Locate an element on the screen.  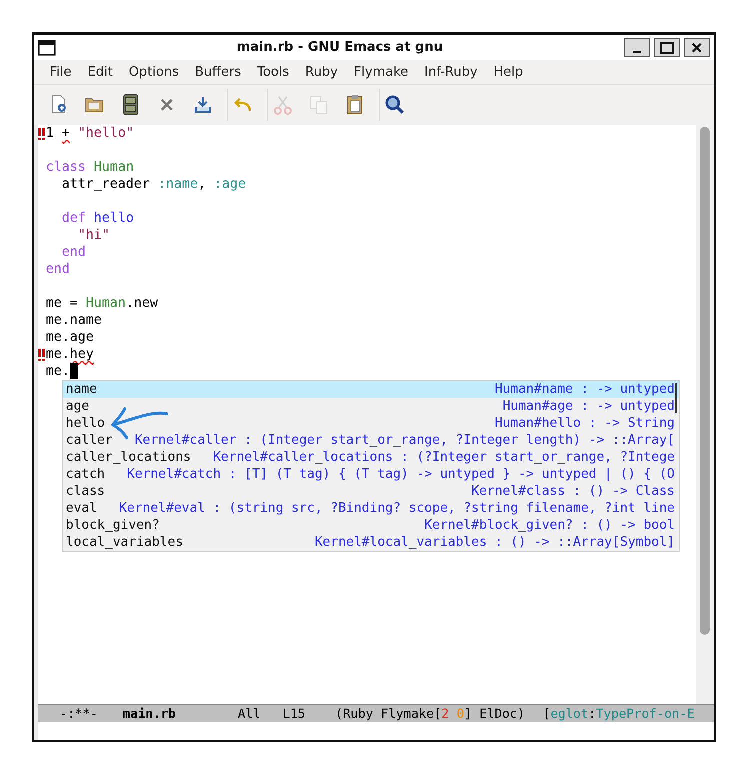
mode-line-item: [eglot:TypeProf-on-E is located at coordinates (619, 713).